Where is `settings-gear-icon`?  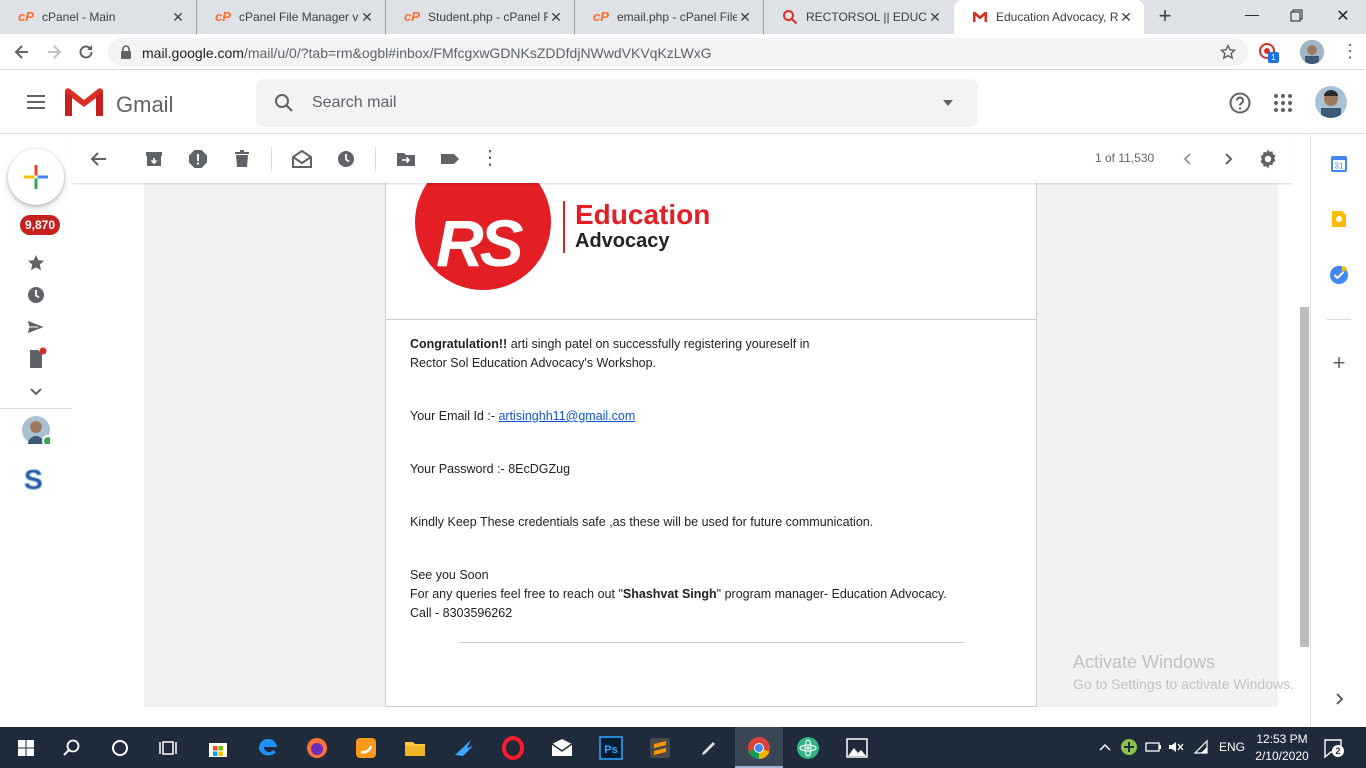
settings-gear-icon is located at coordinates (1268, 159).